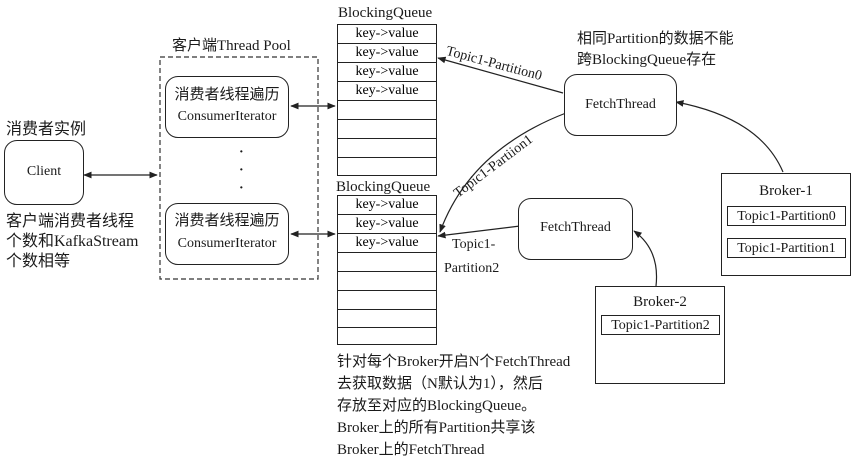 This screenshot has width=857, height=471. What do you see at coordinates (227, 221) in the screenshot?
I see `worker-bottom-line1: 消费者线程遍历` at bounding box center [227, 221].